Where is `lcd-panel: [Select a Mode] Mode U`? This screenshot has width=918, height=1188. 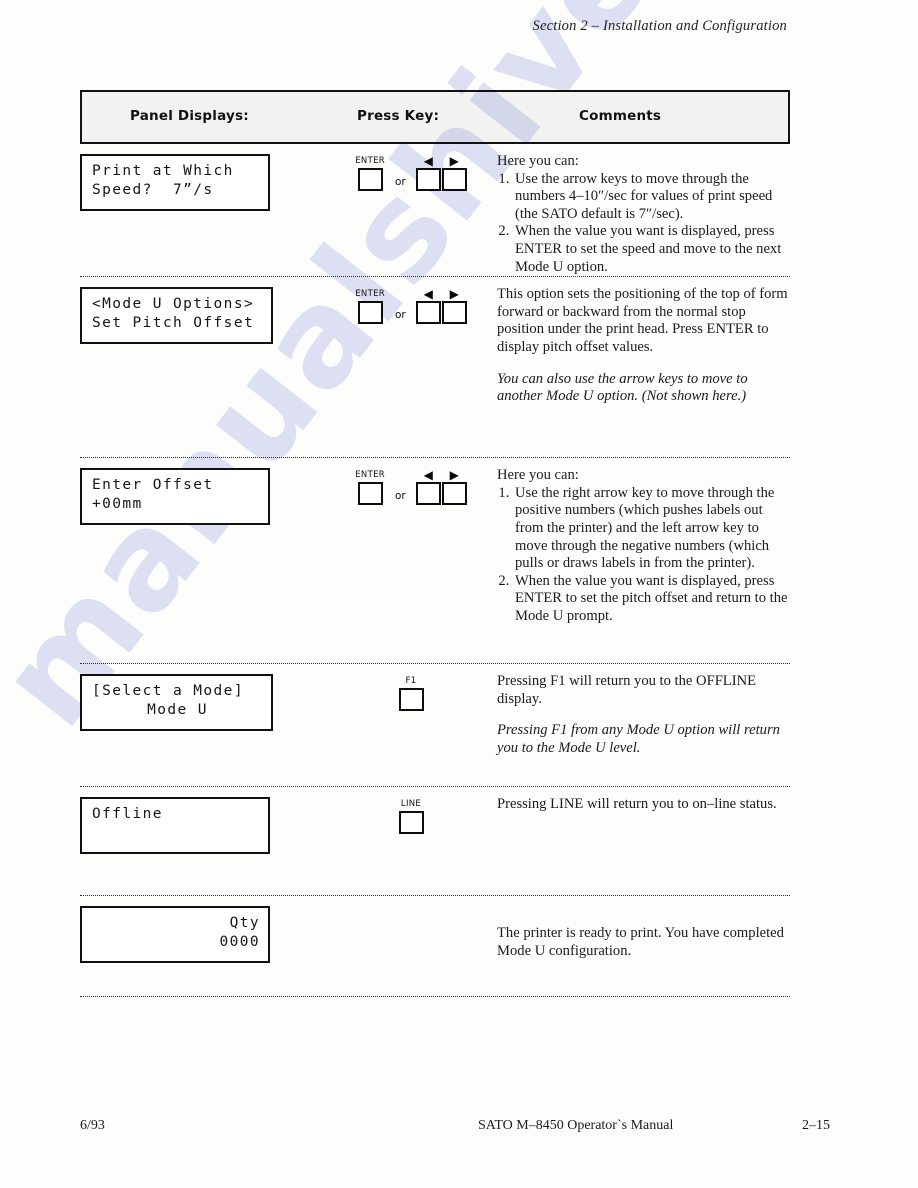
lcd-panel: [Select a Mode] Mode U is located at coordinates (176, 703).